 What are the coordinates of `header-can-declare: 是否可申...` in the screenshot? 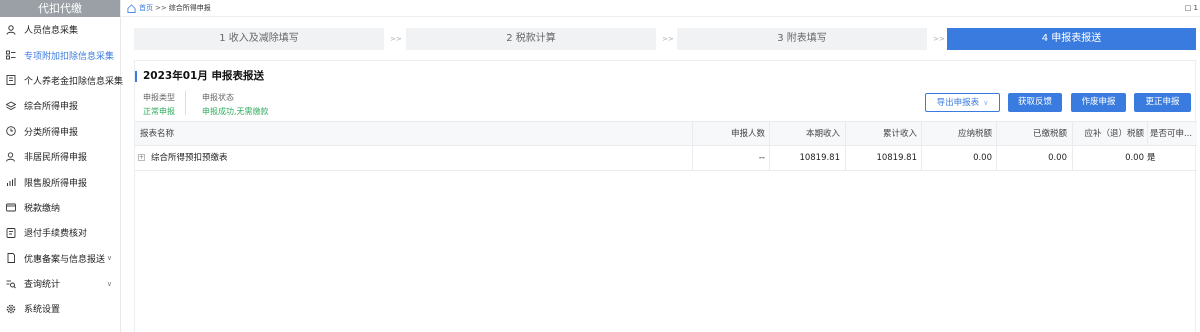 It's located at (1171, 134).